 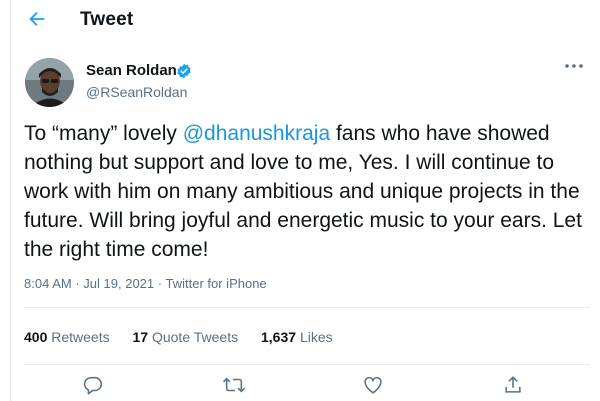 What do you see at coordinates (375, 386) in the screenshot?
I see `heart-icon` at bounding box center [375, 386].